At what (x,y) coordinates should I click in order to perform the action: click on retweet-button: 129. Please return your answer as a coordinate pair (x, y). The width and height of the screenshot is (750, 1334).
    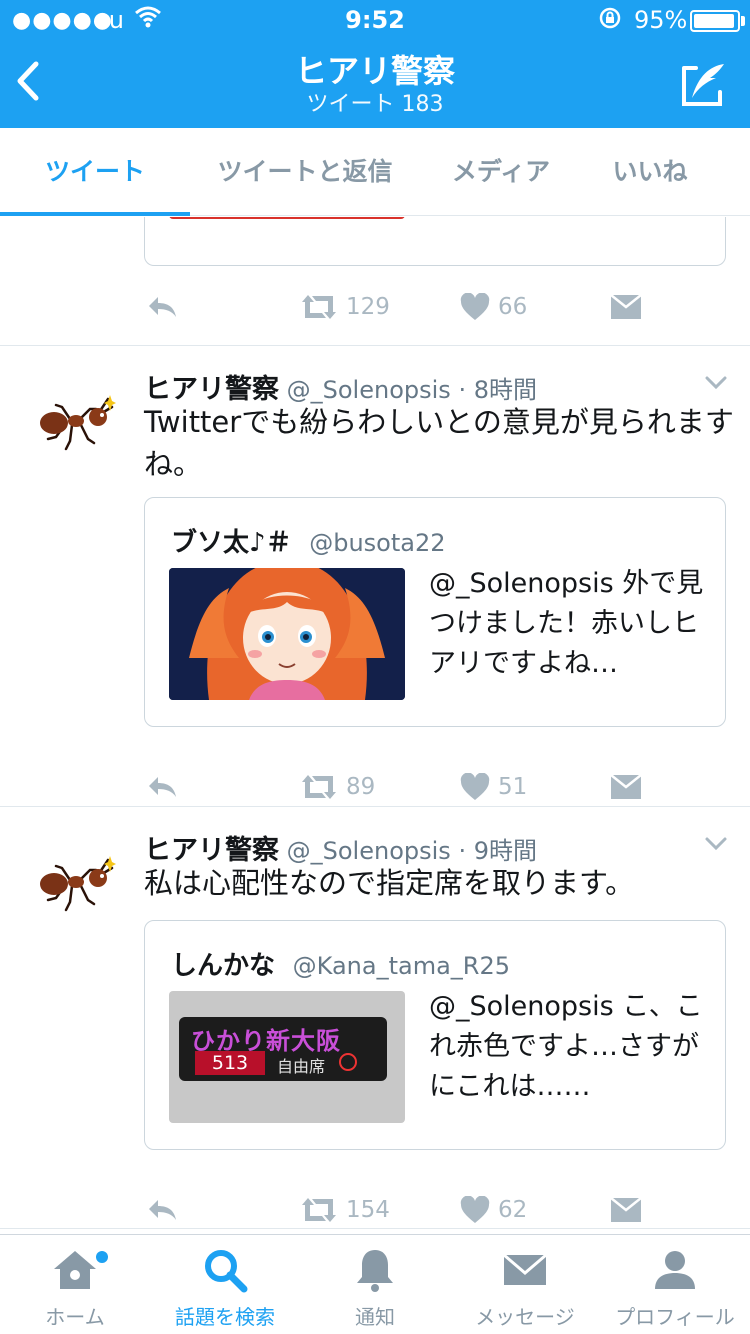
    Looking at the image, I should click on (345, 307).